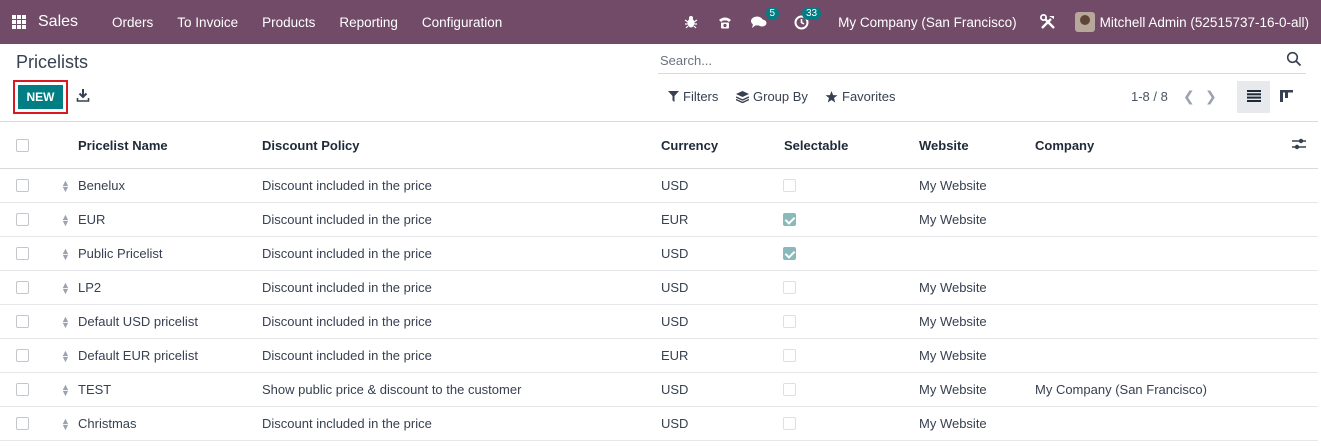 Image resolution: width=1321 pixels, height=446 pixels. What do you see at coordinates (19, 22) in the screenshot?
I see `apps-menu-icon` at bounding box center [19, 22].